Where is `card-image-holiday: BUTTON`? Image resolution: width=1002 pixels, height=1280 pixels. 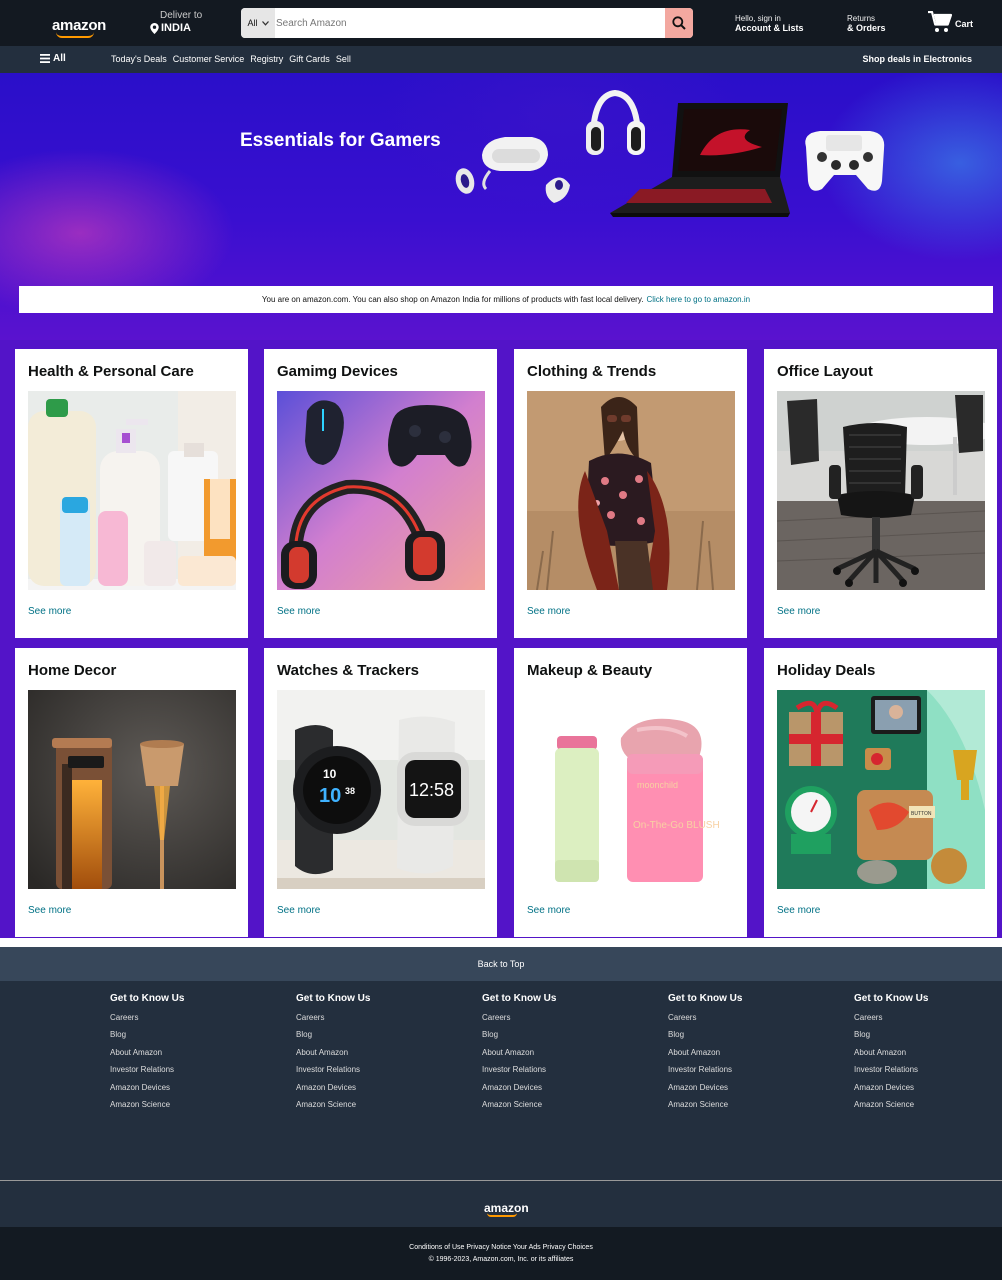
card-image-holiday: BUTTON is located at coordinates (881, 789).